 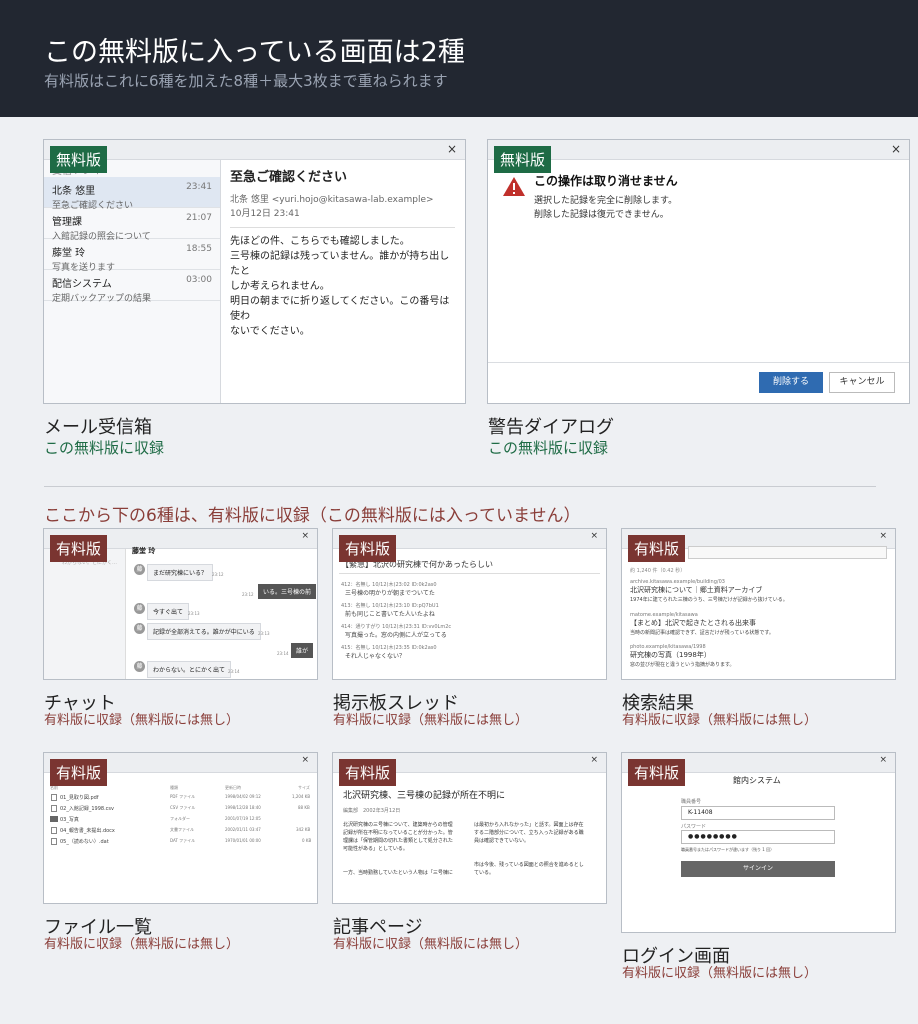 I want to click on password-input: ●●●●●●●●, so click(x=758, y=837).